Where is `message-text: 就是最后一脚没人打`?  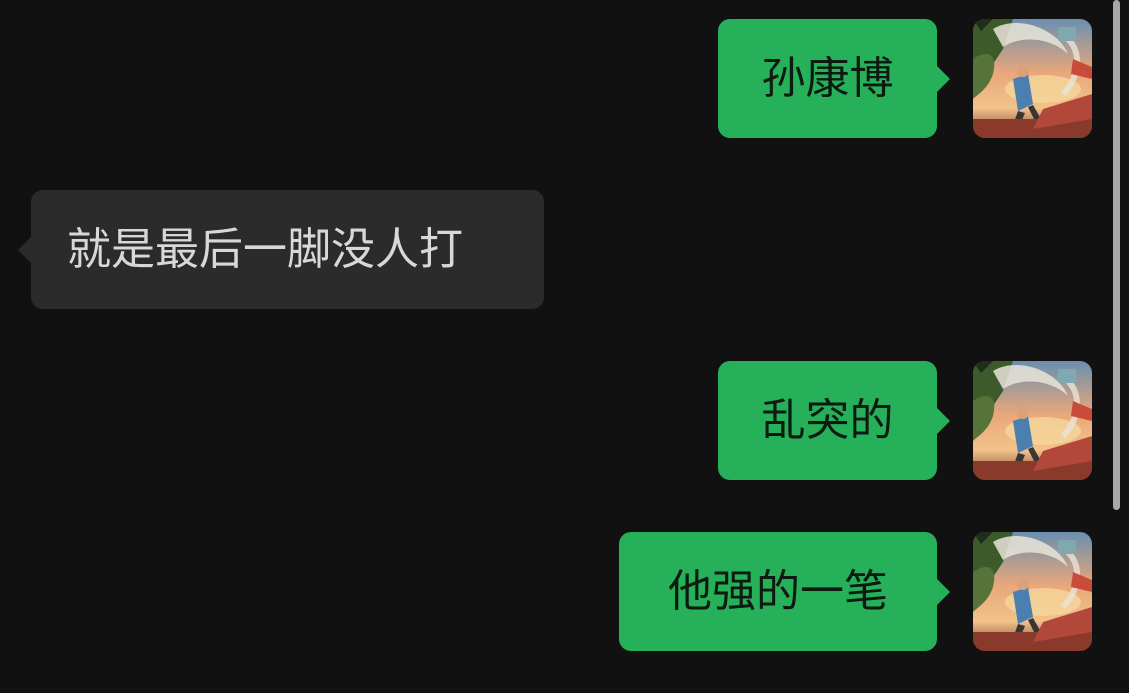
message-text: 就是最后一脚没人打 is located at coordinates (265, 249).